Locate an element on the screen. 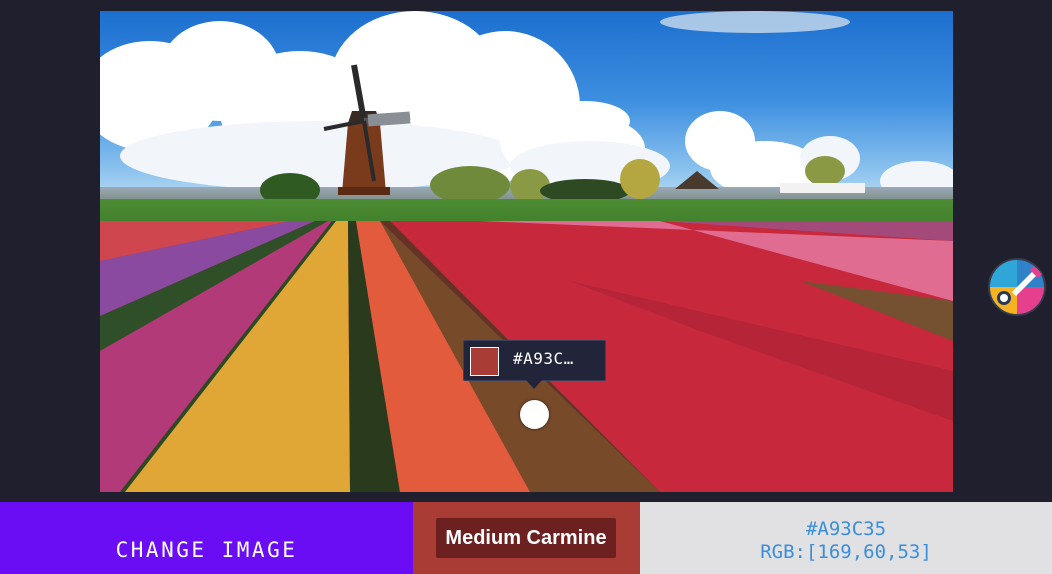 Image resolution: width=1052 pixels, height=574 pixels. palette-icon is located at coordinates (1017, 287).